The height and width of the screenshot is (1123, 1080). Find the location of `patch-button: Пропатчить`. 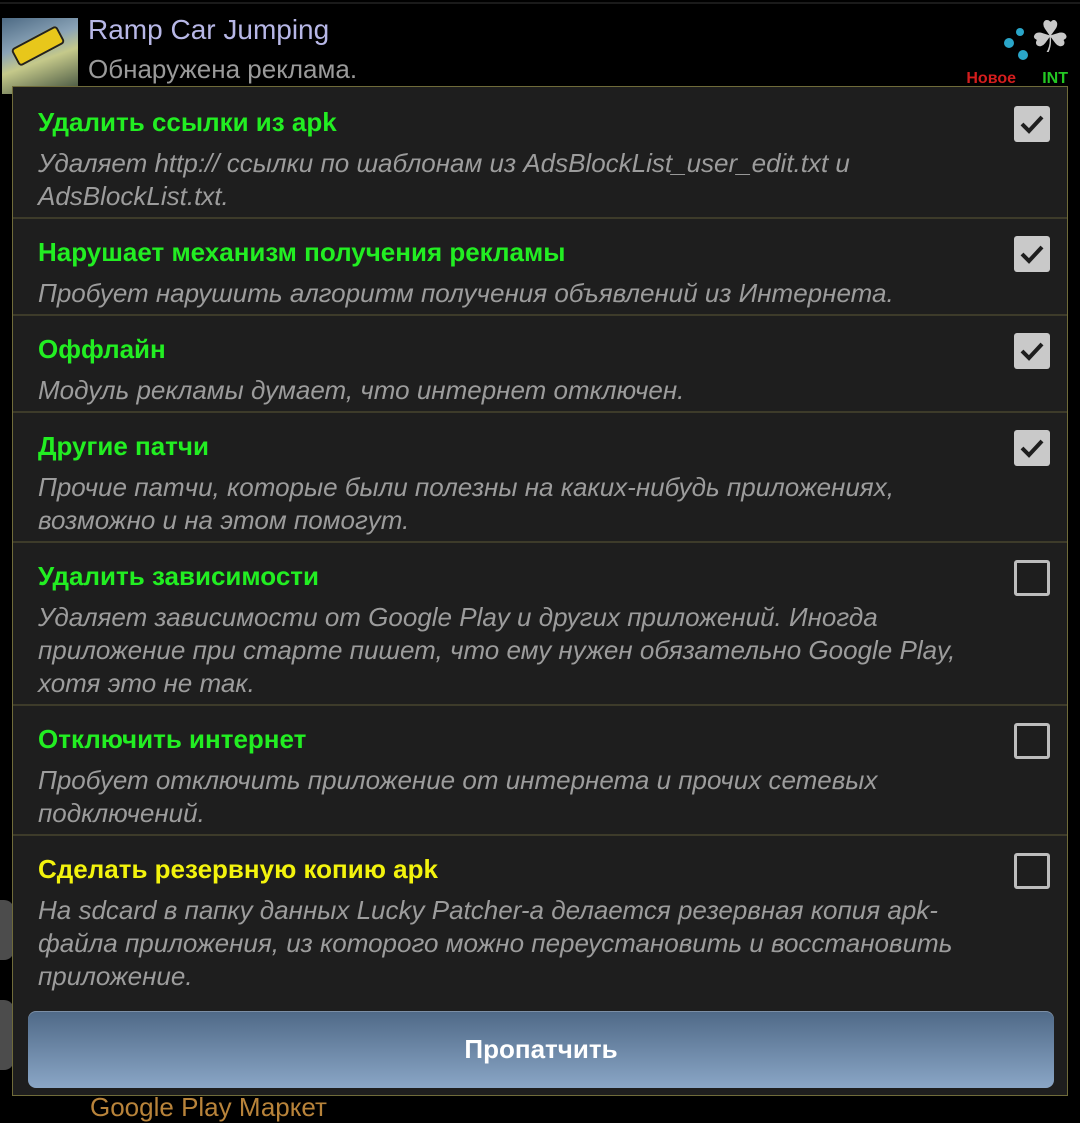

patch-button: Пропатчить is located at coordinates (541, 1049).